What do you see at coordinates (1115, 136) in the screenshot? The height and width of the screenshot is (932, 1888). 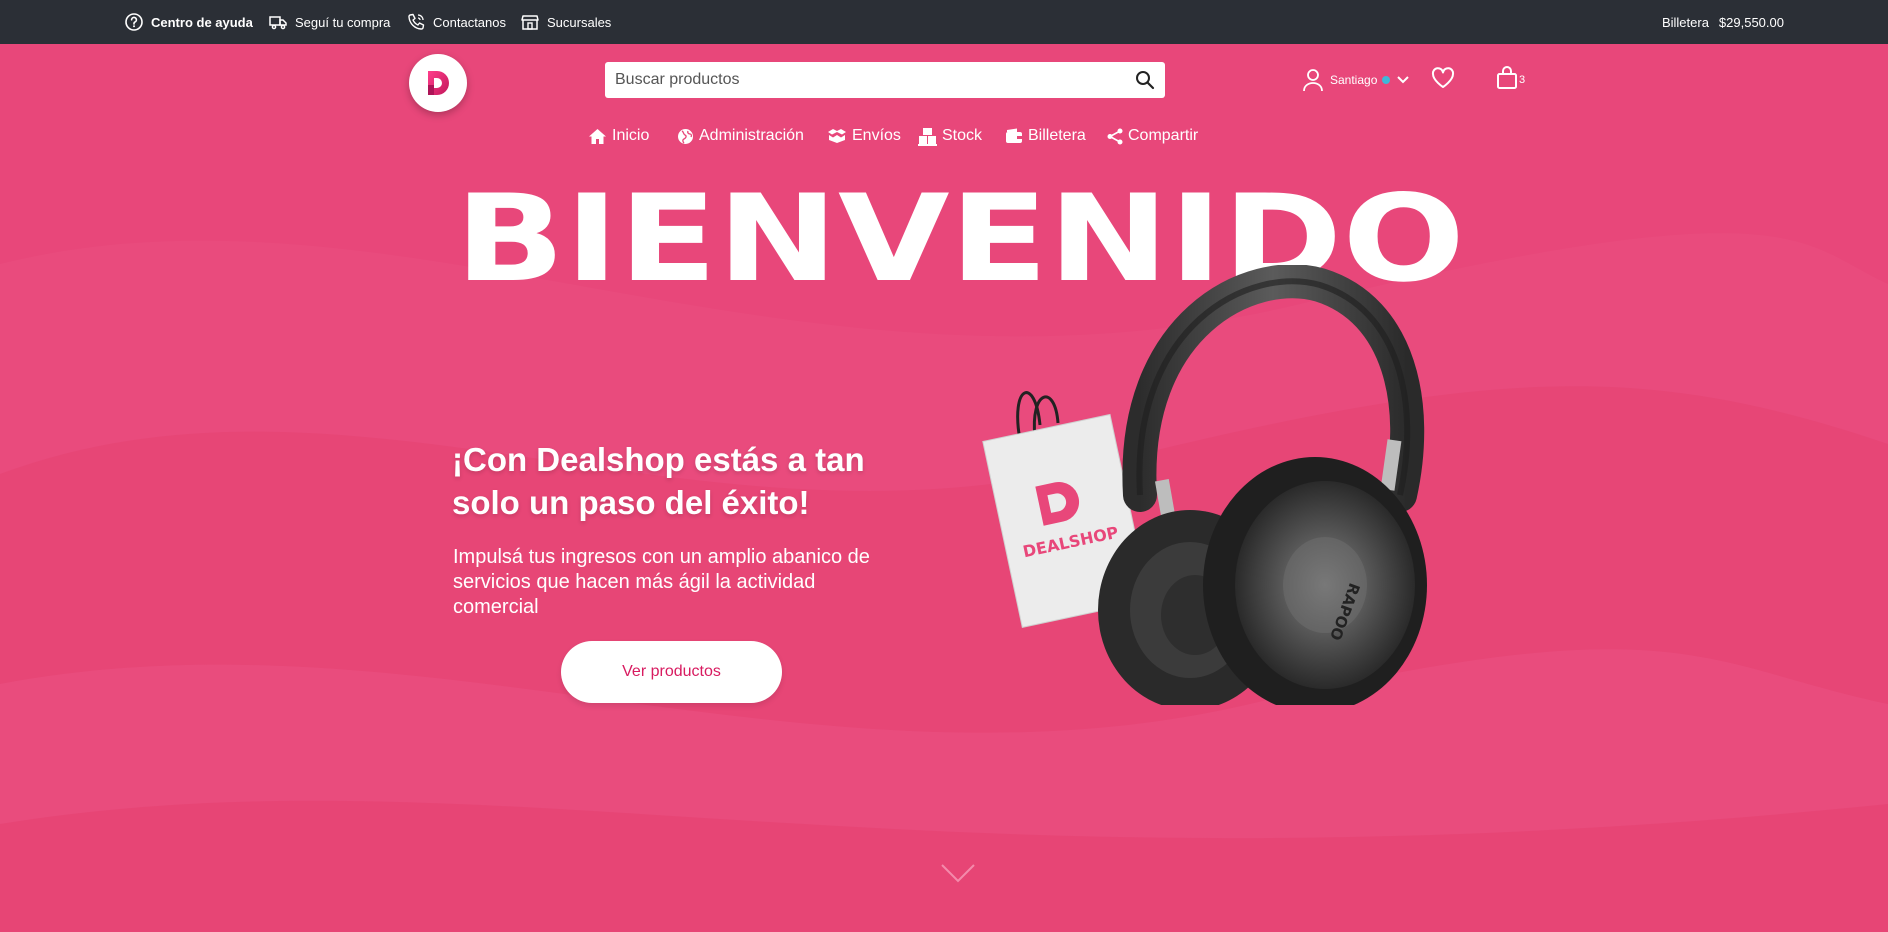 I see `share-icon` at bounding box center [1115, 136].